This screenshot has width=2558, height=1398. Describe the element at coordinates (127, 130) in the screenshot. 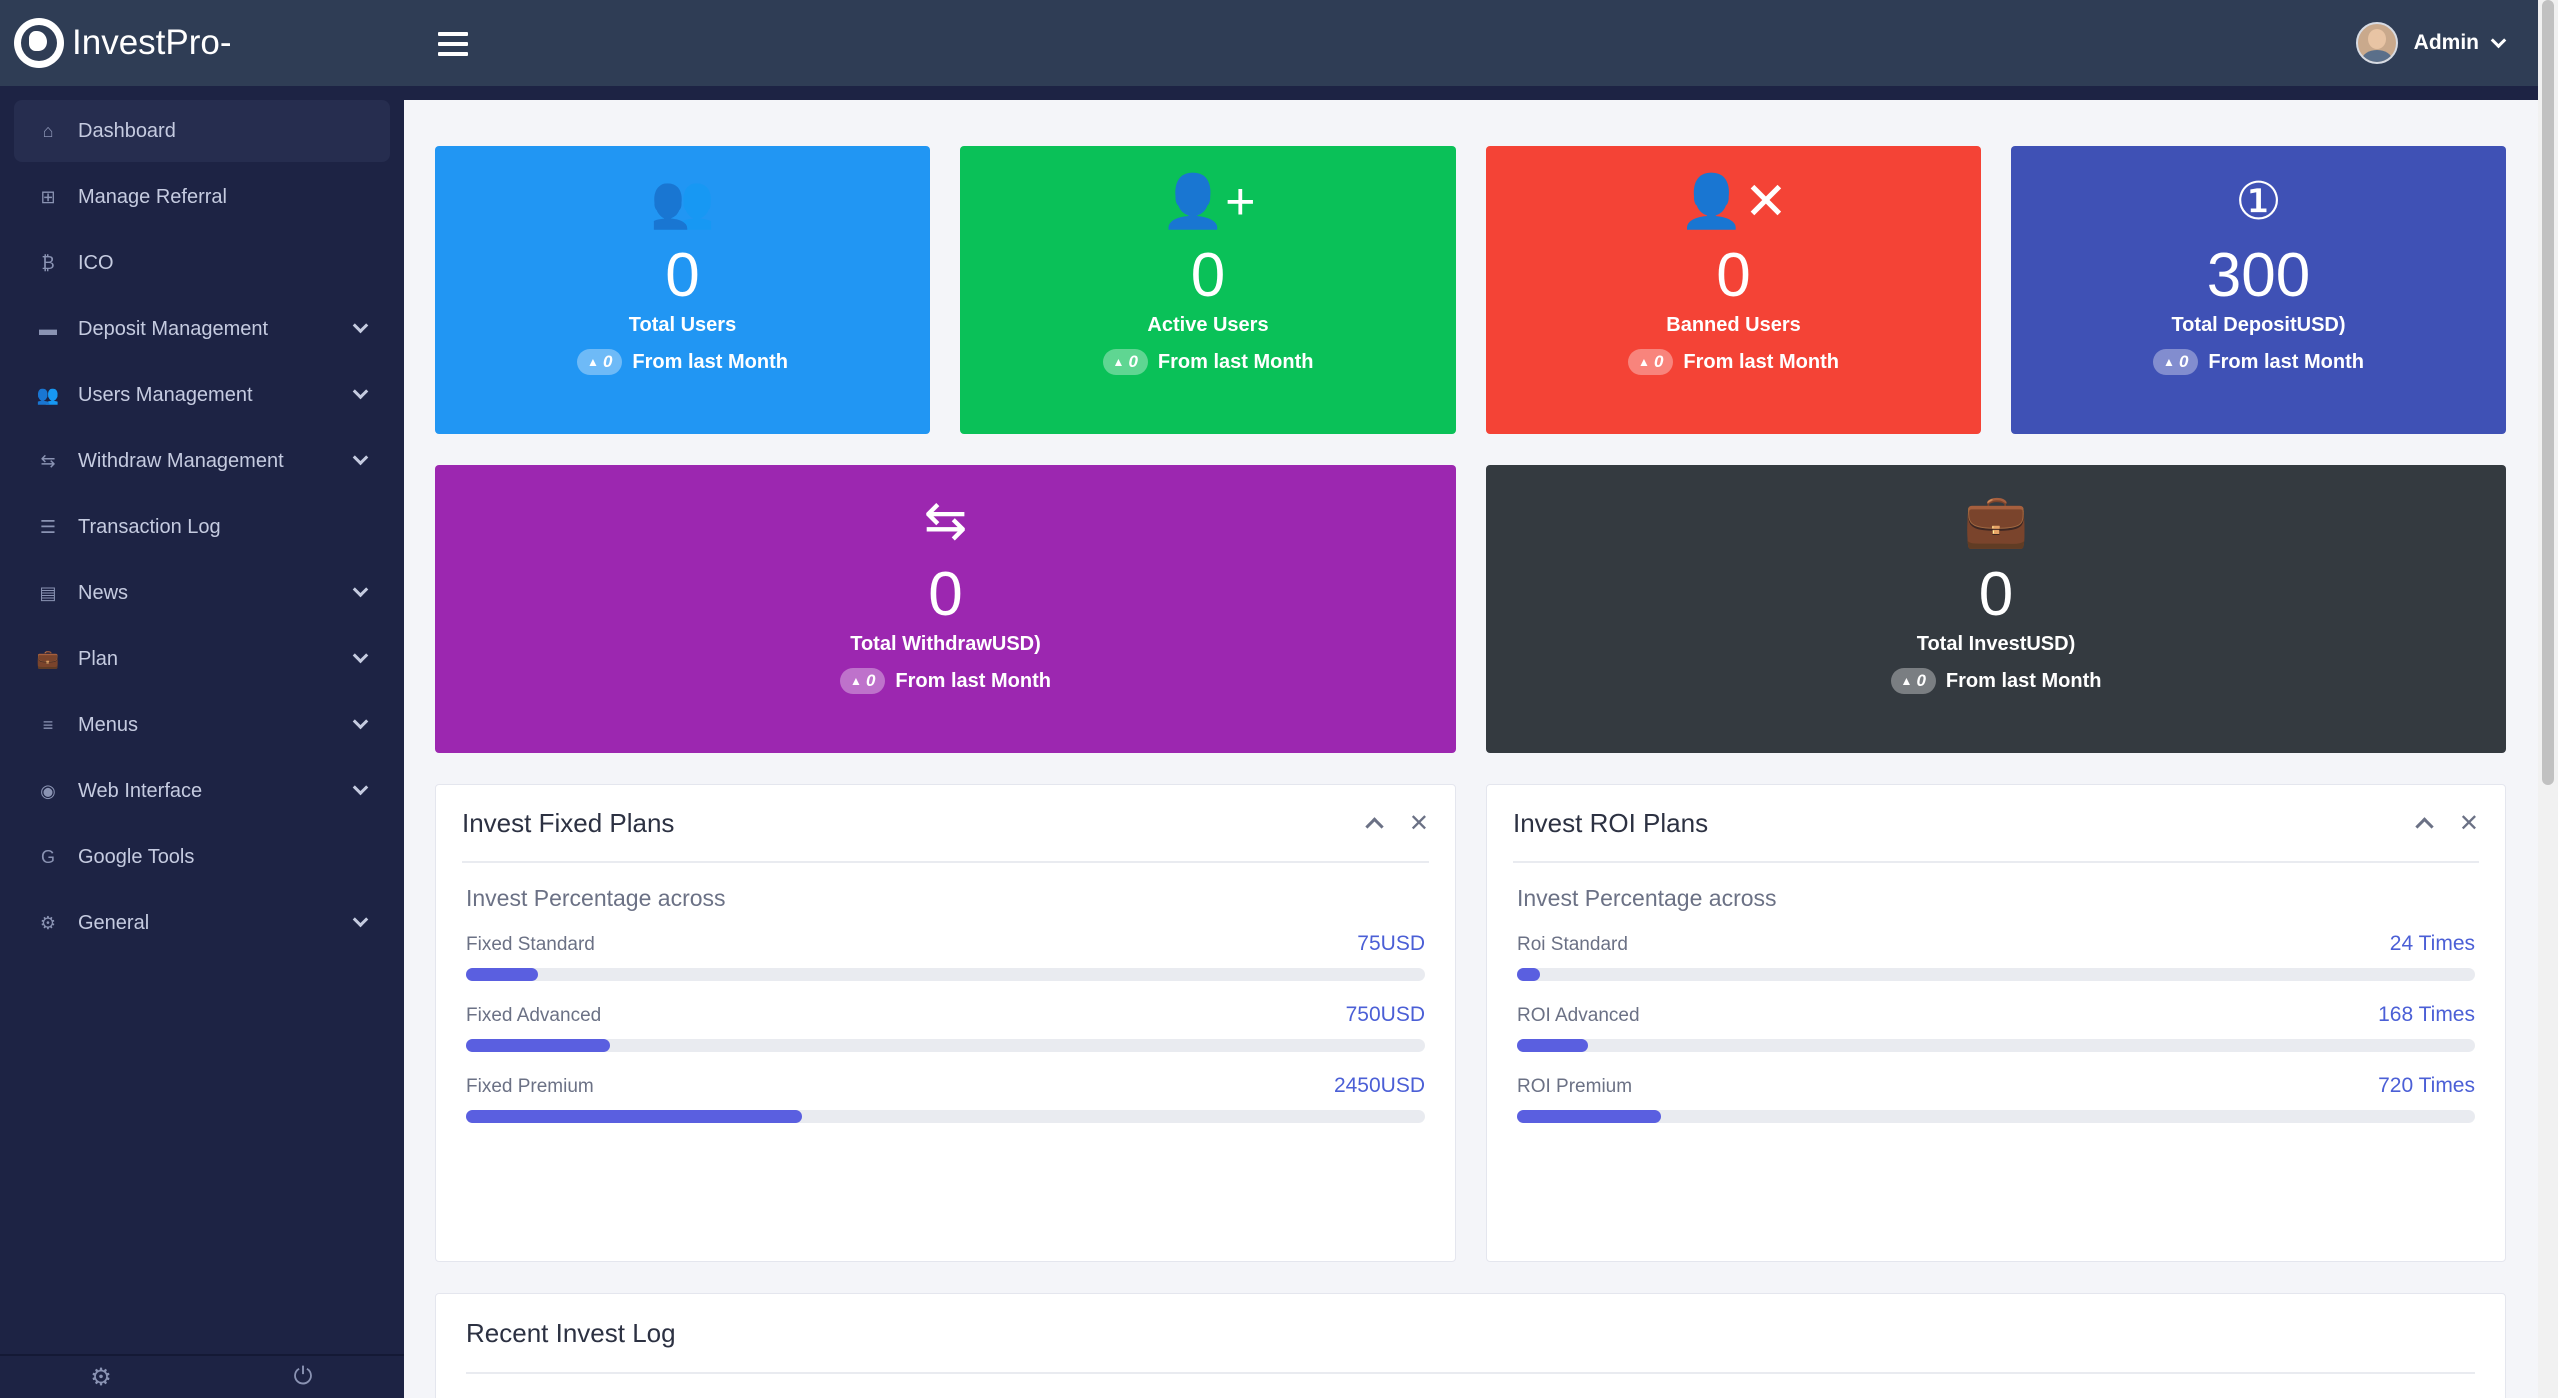

I see `sidebar-item-label: Dashboard` at that location.